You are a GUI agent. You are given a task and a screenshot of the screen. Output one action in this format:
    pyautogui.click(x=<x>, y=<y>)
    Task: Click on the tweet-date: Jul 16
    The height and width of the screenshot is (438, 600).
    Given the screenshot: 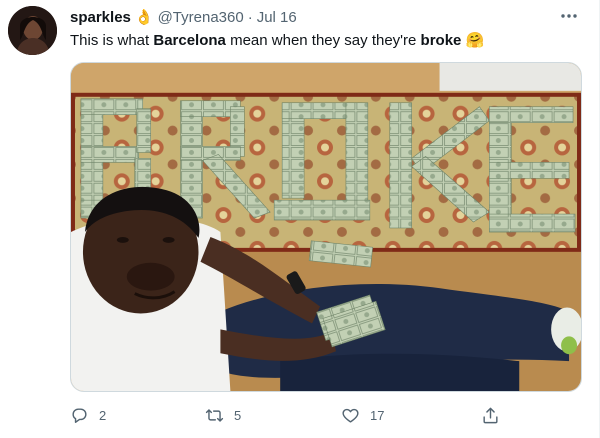 What is the action you would take?
    pyautogui.click(x=277, y=17)
    